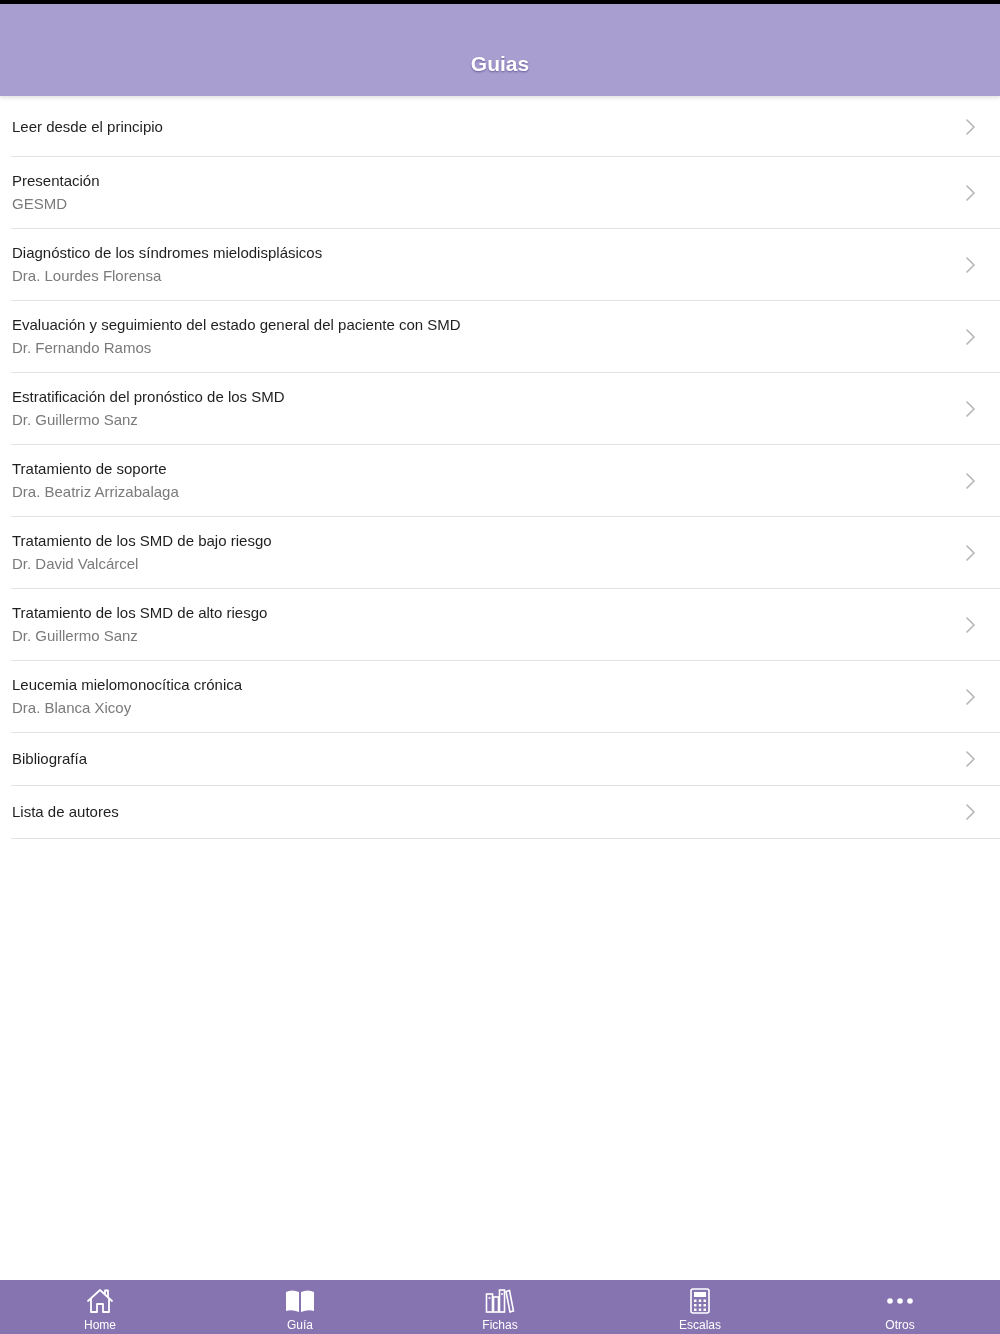 The image size is (1000, 1334). What do you see at coordinates (500, 1301) in the screenshot?
I see `books-icon` at bounding box center [500, 1301].